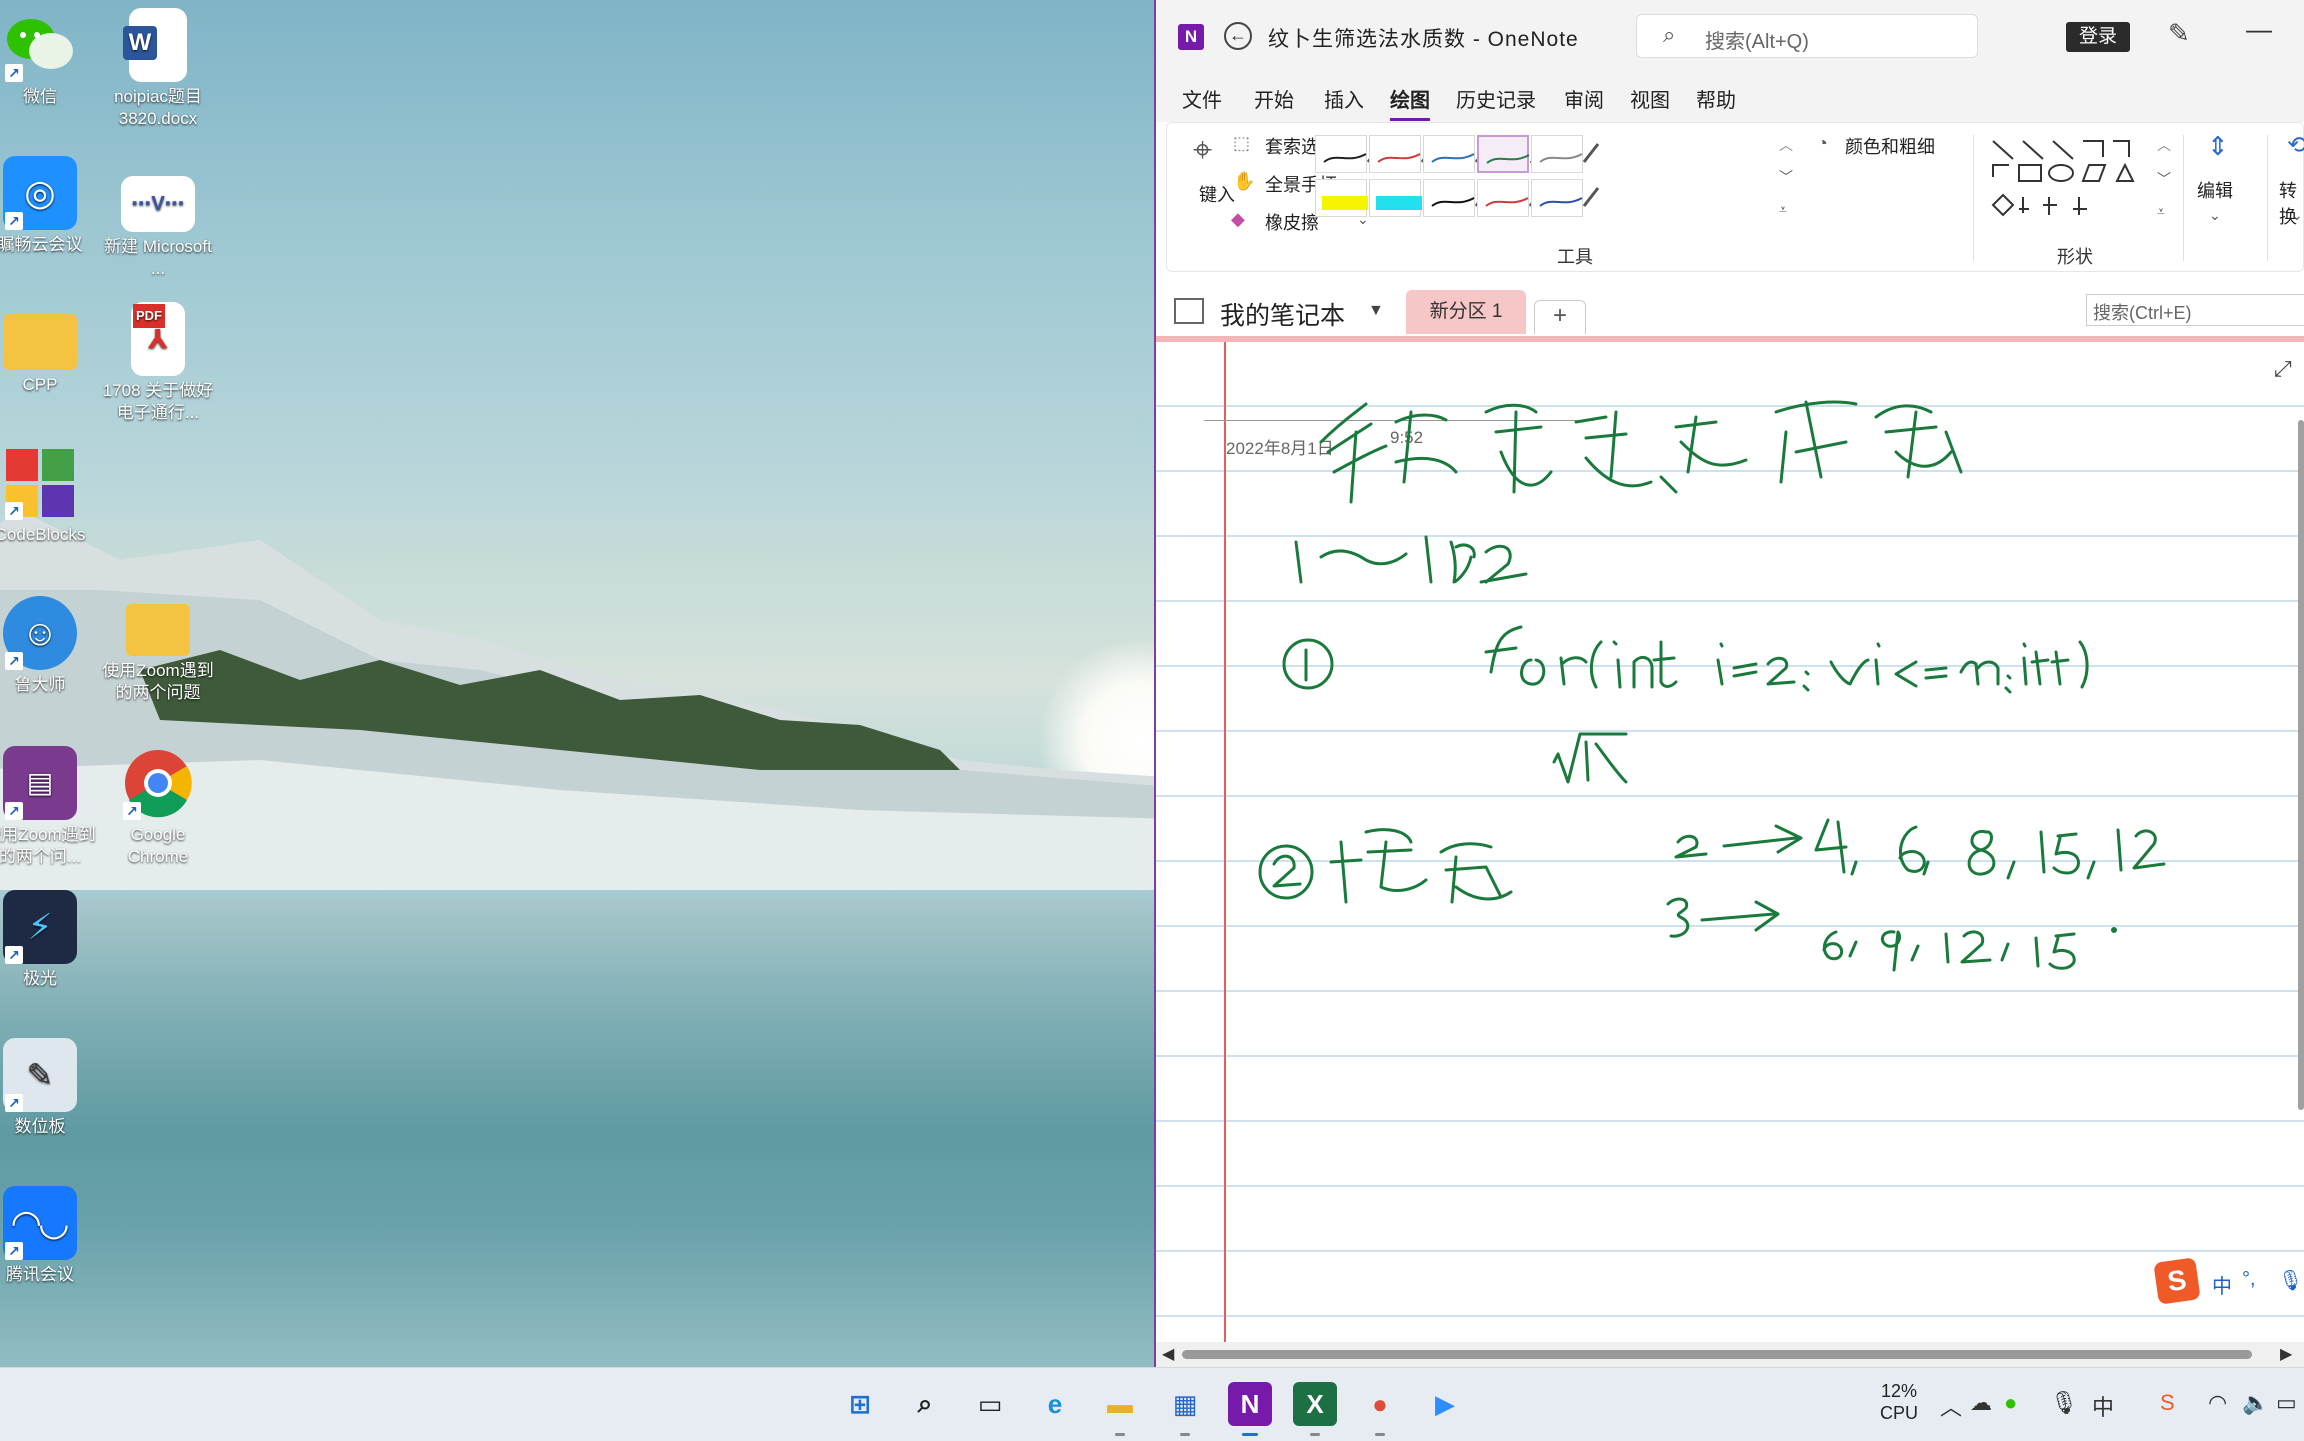 The height and width of the screenshot is (1441, 2304). I want to click on pdf-icon: PDF ⅄, so click(158, 339).